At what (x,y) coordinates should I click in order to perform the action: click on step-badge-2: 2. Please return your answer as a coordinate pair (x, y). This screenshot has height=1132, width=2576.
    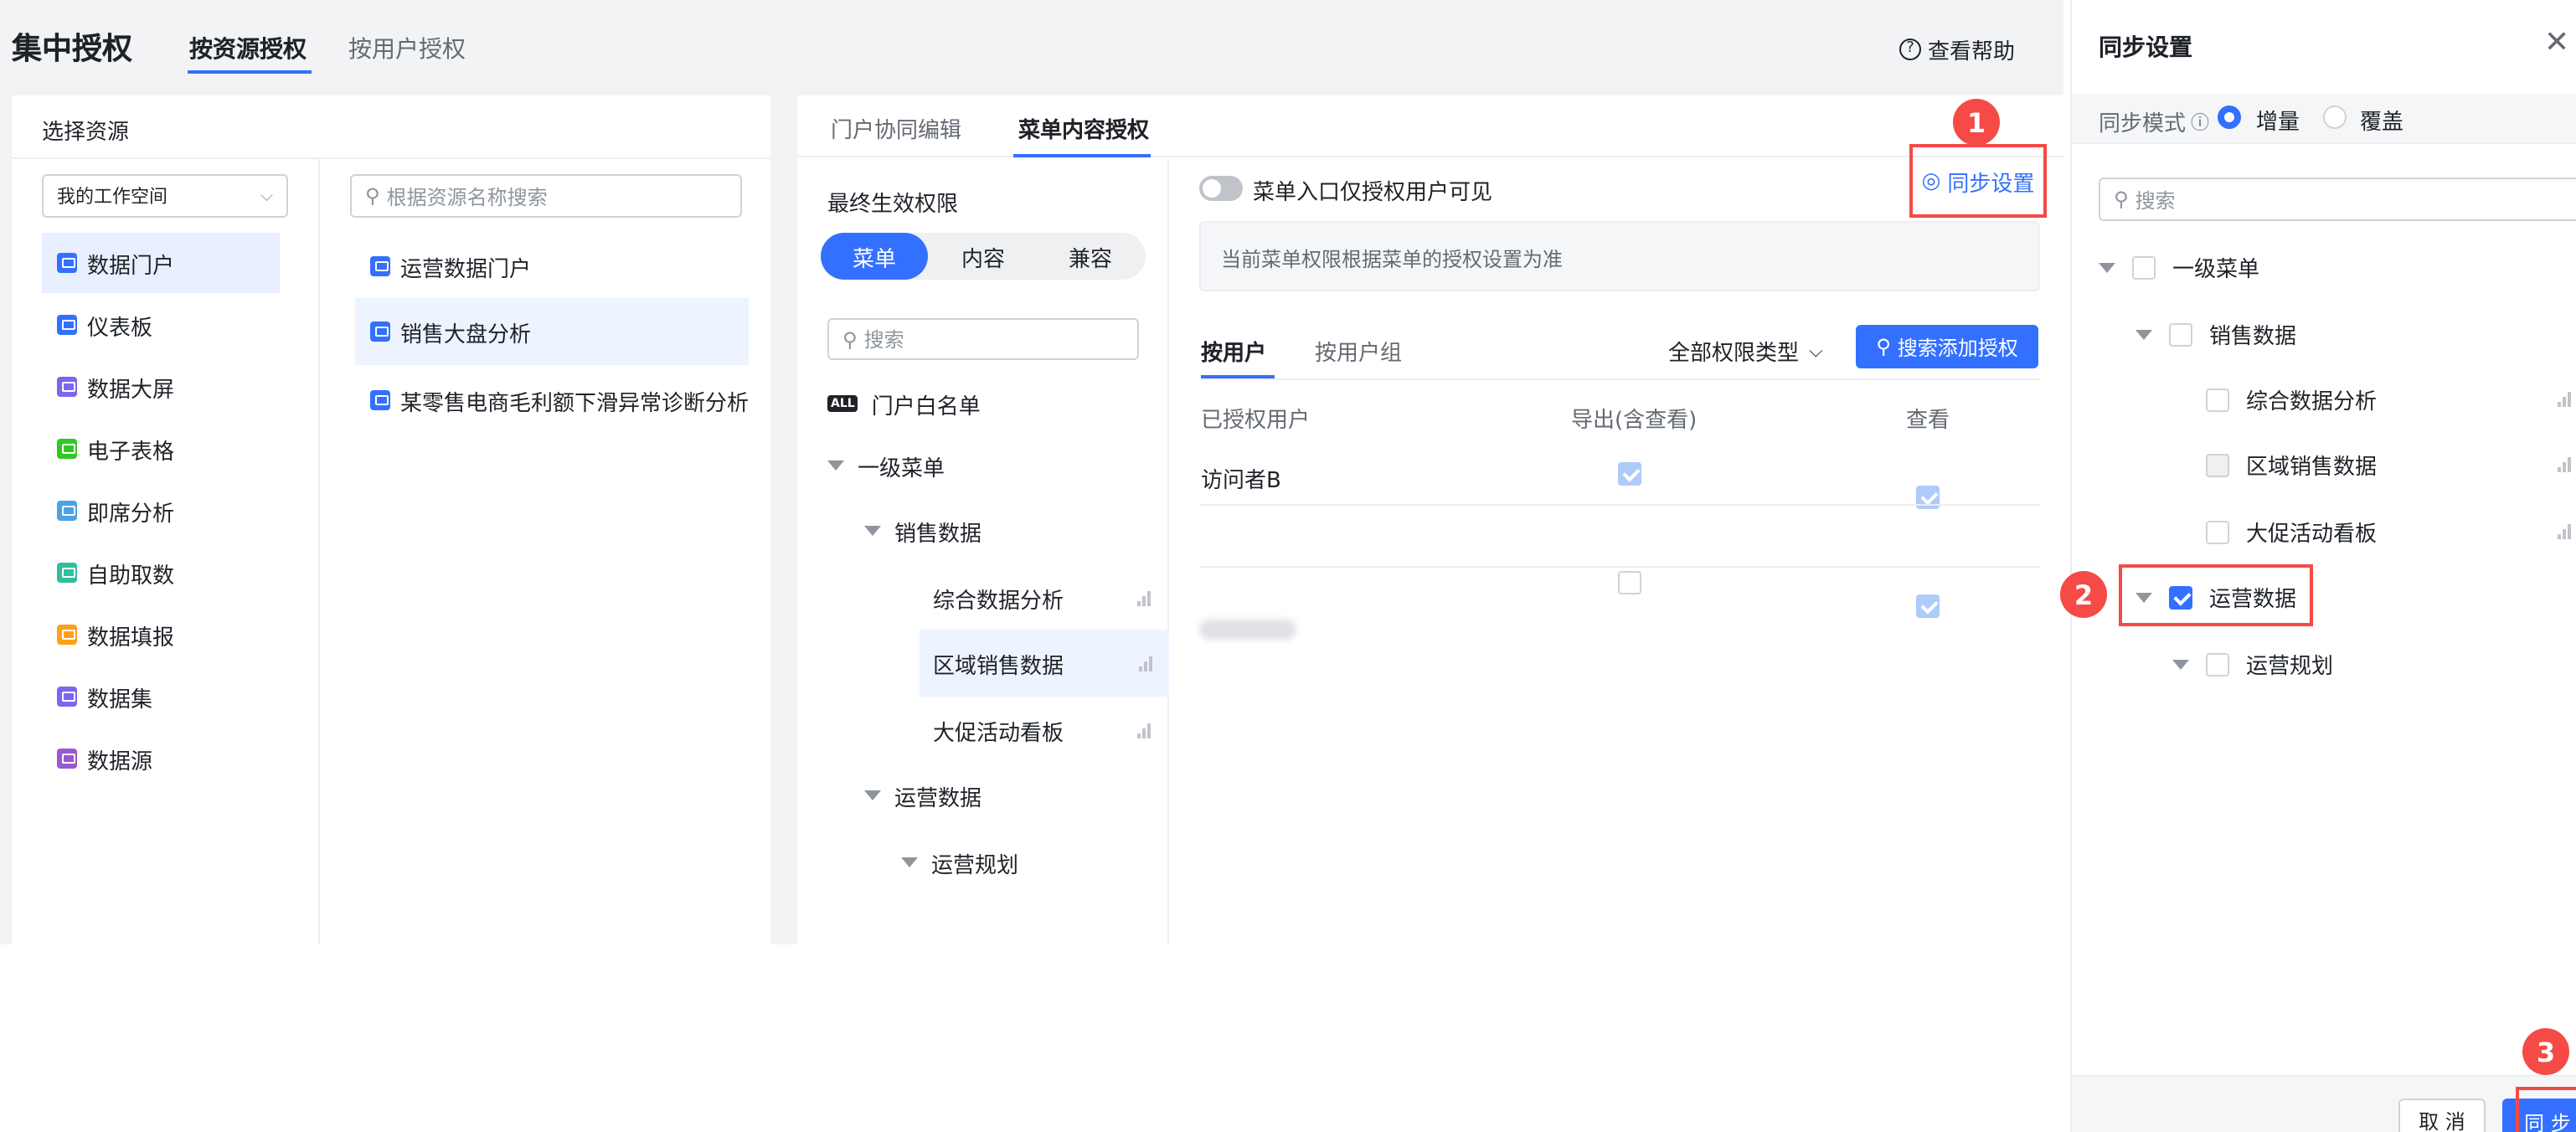
    Looking at the image, I should click on (2083, 594).